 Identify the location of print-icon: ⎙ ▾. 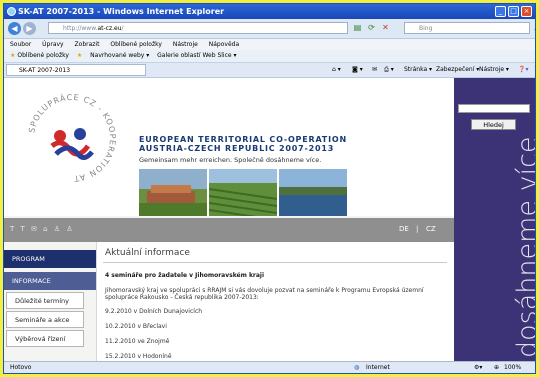
(389, 70).